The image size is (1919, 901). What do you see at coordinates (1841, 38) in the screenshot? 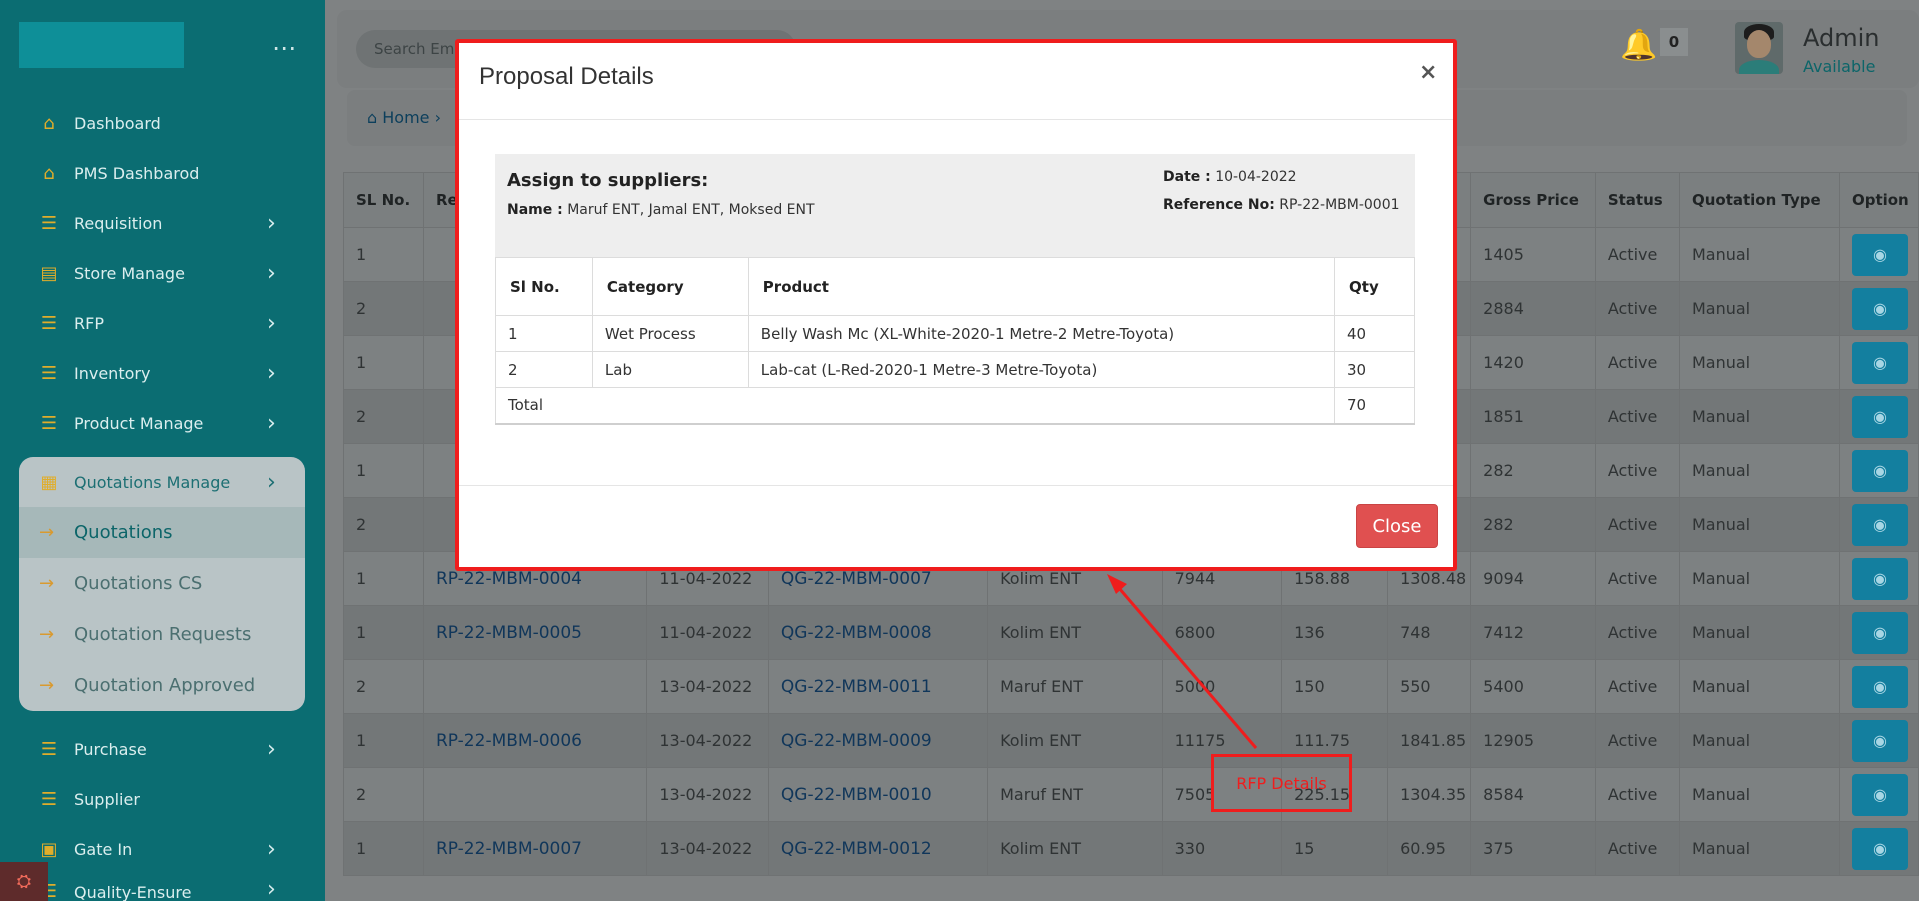
I see `user-name: Admin` at bounding box center [1841, 38].